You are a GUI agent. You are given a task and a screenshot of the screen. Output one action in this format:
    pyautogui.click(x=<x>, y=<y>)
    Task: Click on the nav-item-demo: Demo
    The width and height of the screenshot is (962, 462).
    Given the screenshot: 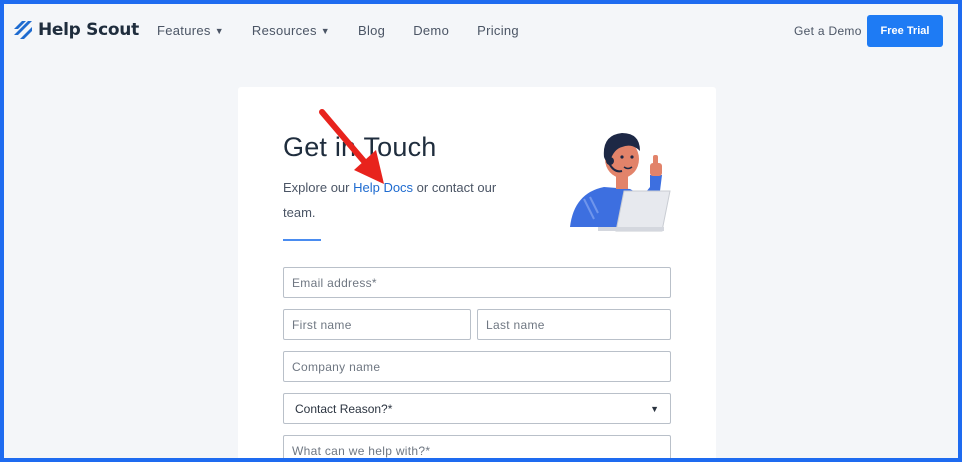 What is the action you would take?
    pyautogui.click(x=431, y=30)
    